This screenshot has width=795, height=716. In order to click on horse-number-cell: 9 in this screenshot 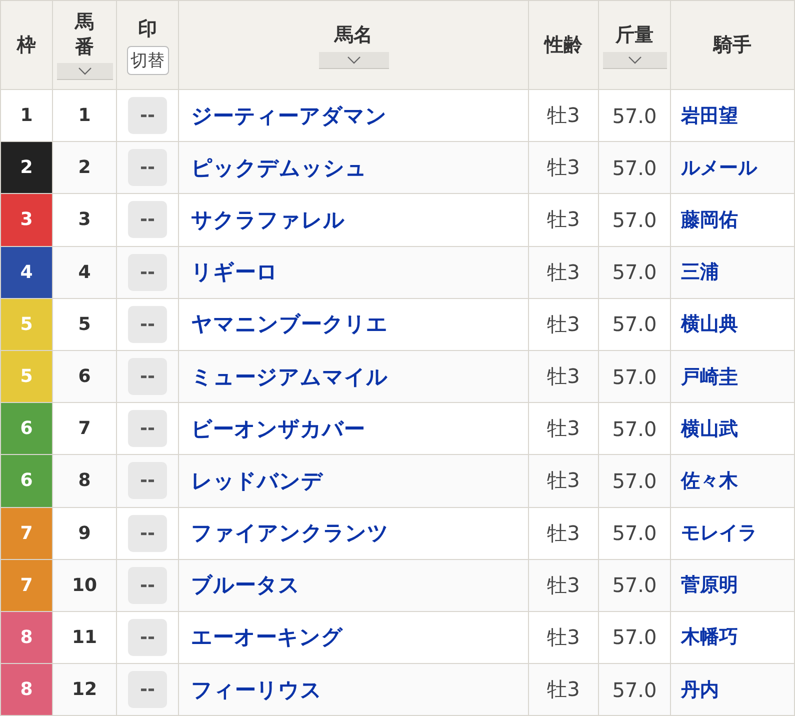, I will do `click(84, 533)`.